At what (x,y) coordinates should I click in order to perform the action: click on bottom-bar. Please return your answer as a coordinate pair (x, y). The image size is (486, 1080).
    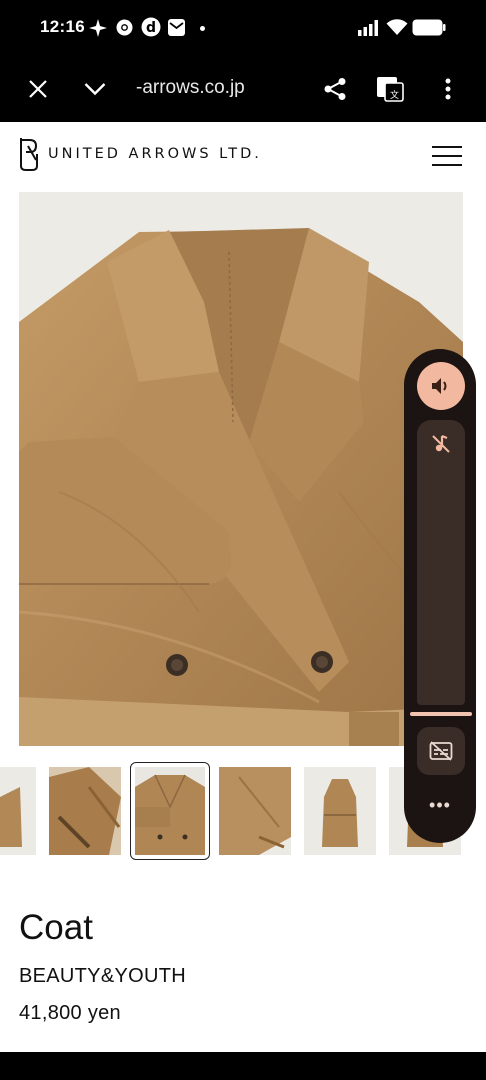
    Looking at the image, I should click on (243, 1066).